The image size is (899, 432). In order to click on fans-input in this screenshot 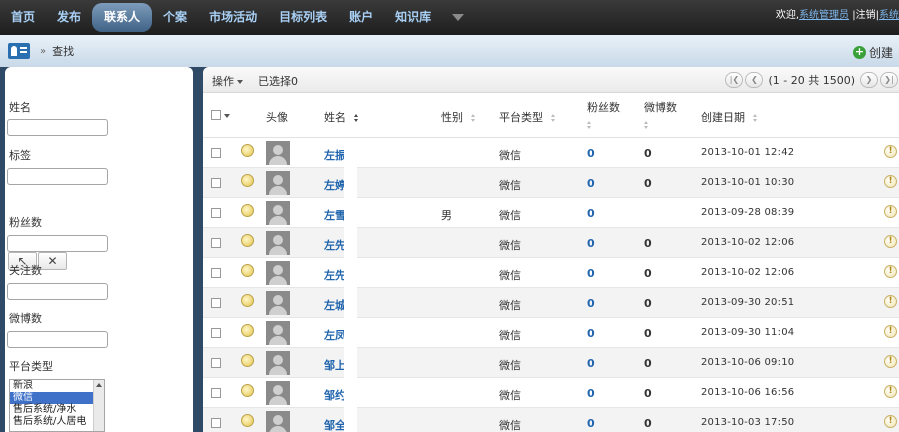, I will do `click(57, 243)`.